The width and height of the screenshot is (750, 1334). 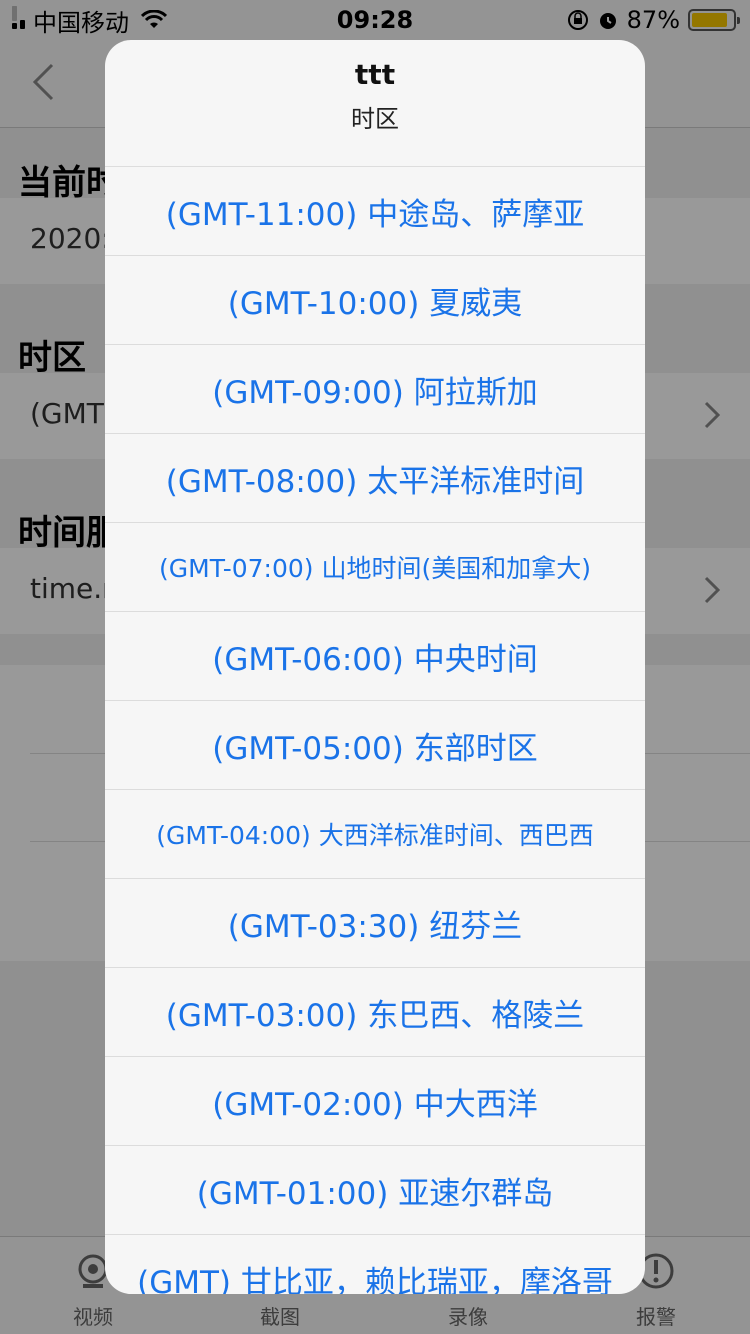 What do you see at coordinates (375, 923) in the screenshot?
I see `timezone-option: (GMT-03:30) 纽芬兰` at bounding box center [375, 923].